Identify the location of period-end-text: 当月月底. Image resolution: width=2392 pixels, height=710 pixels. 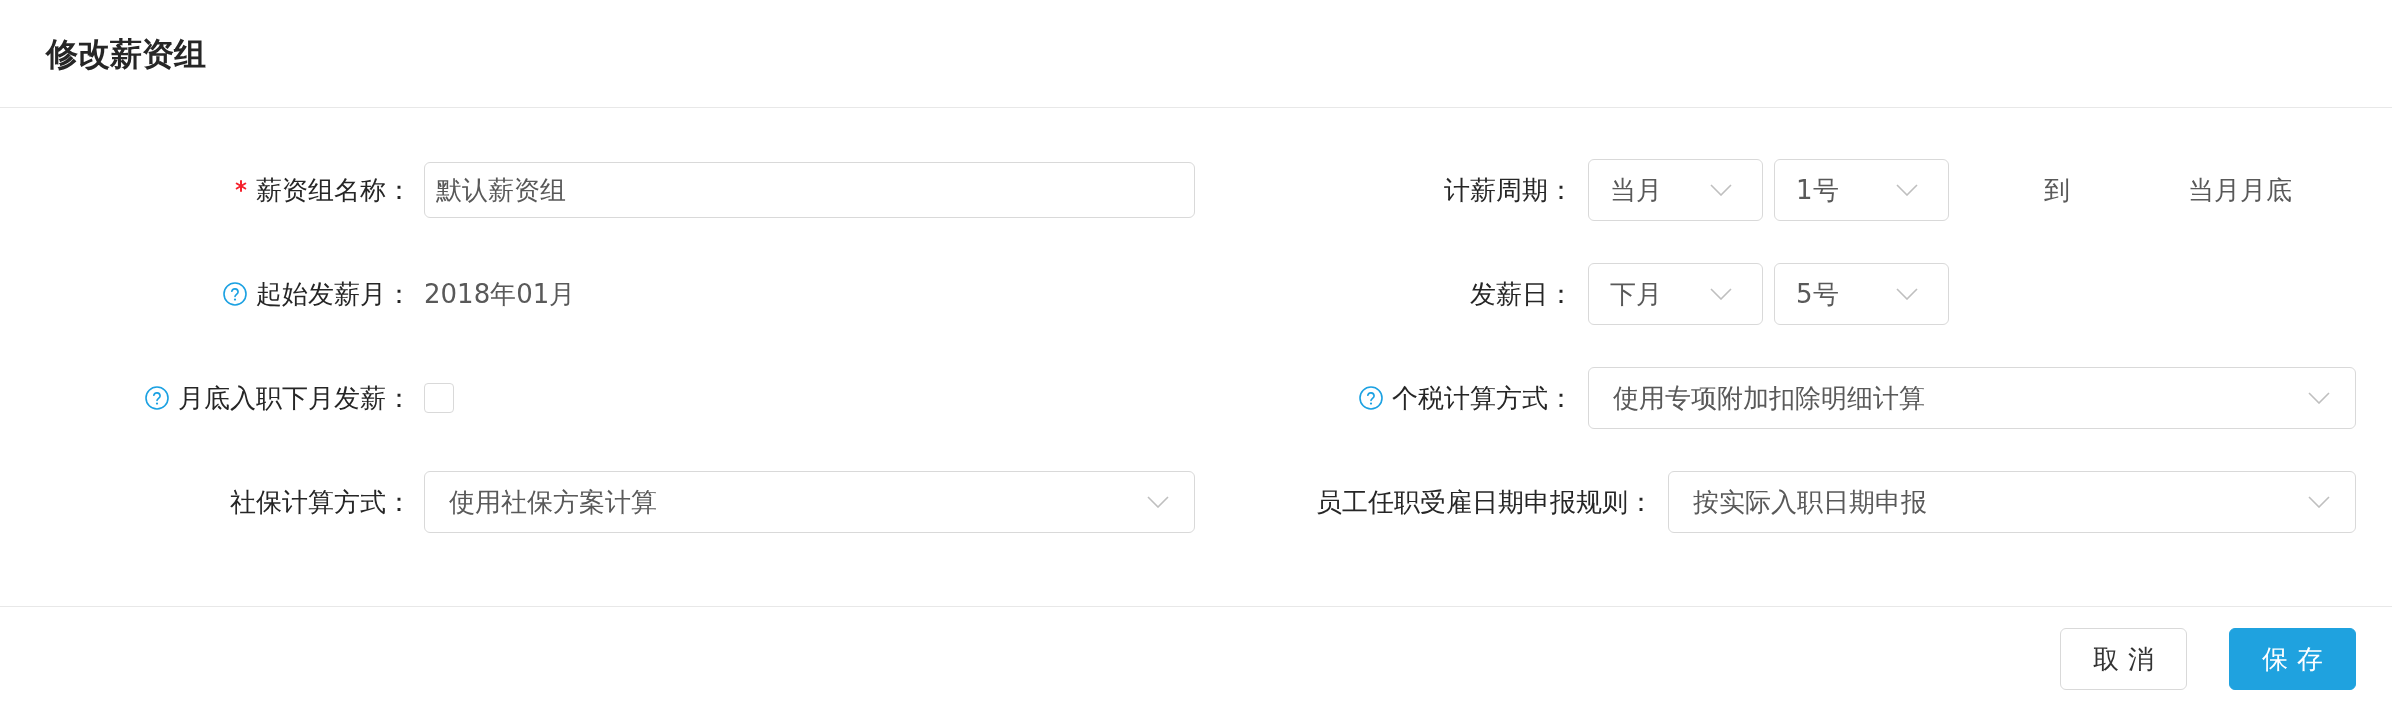
(2240, 190).